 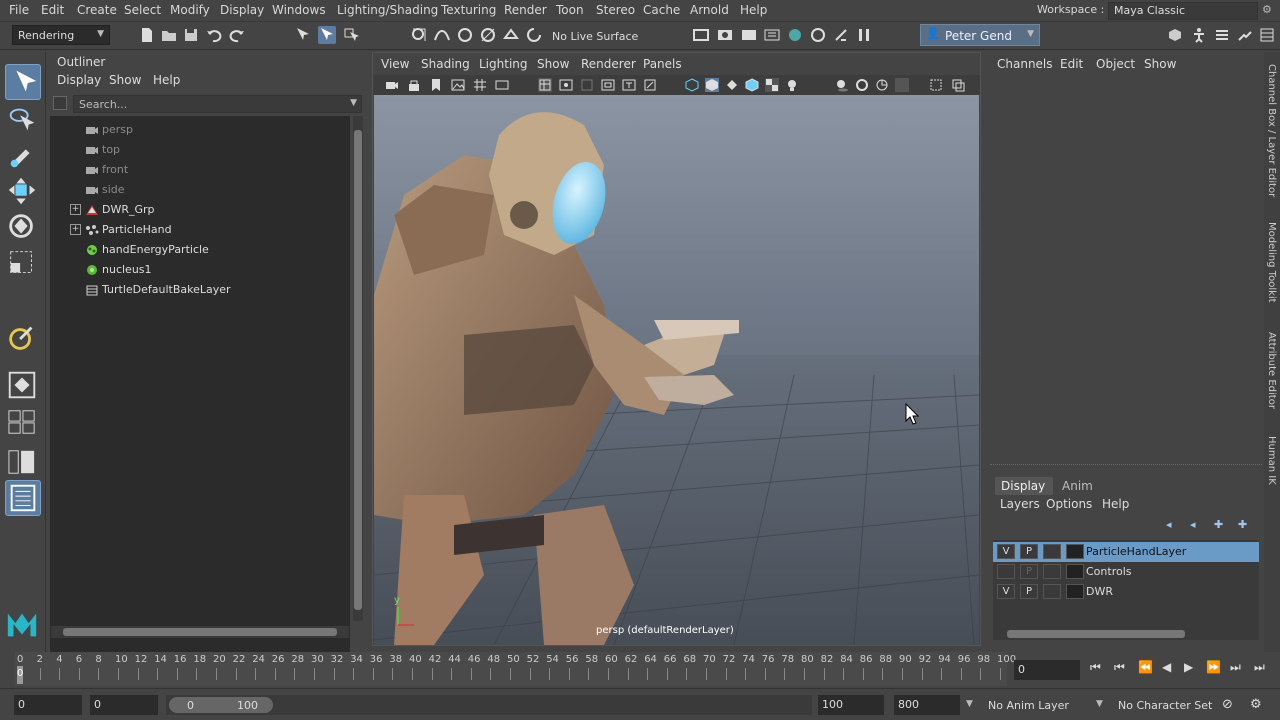 I want to click on use-default-material-icon, so click(x=732, y=85).